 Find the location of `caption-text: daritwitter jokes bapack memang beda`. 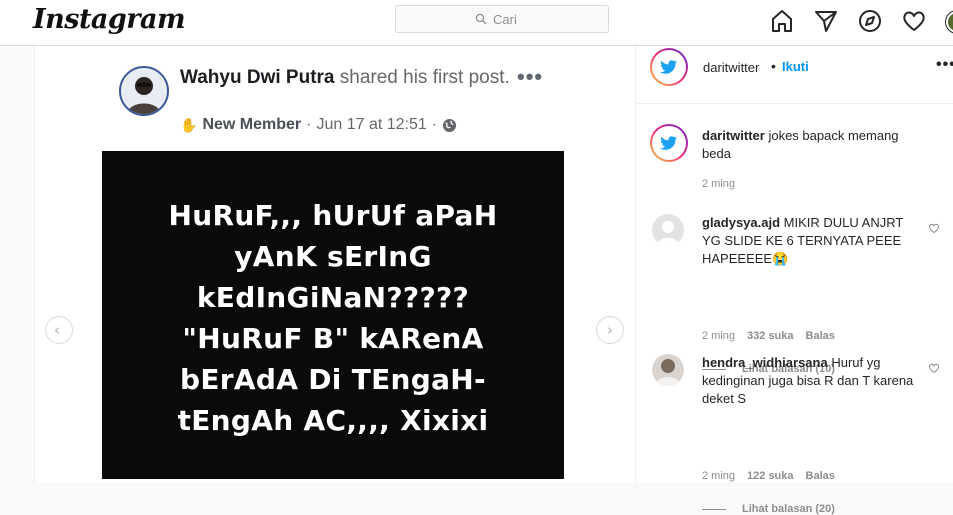

caption-text: daritwitter jokes bapack memang beda is located at coordinates (812, 145).